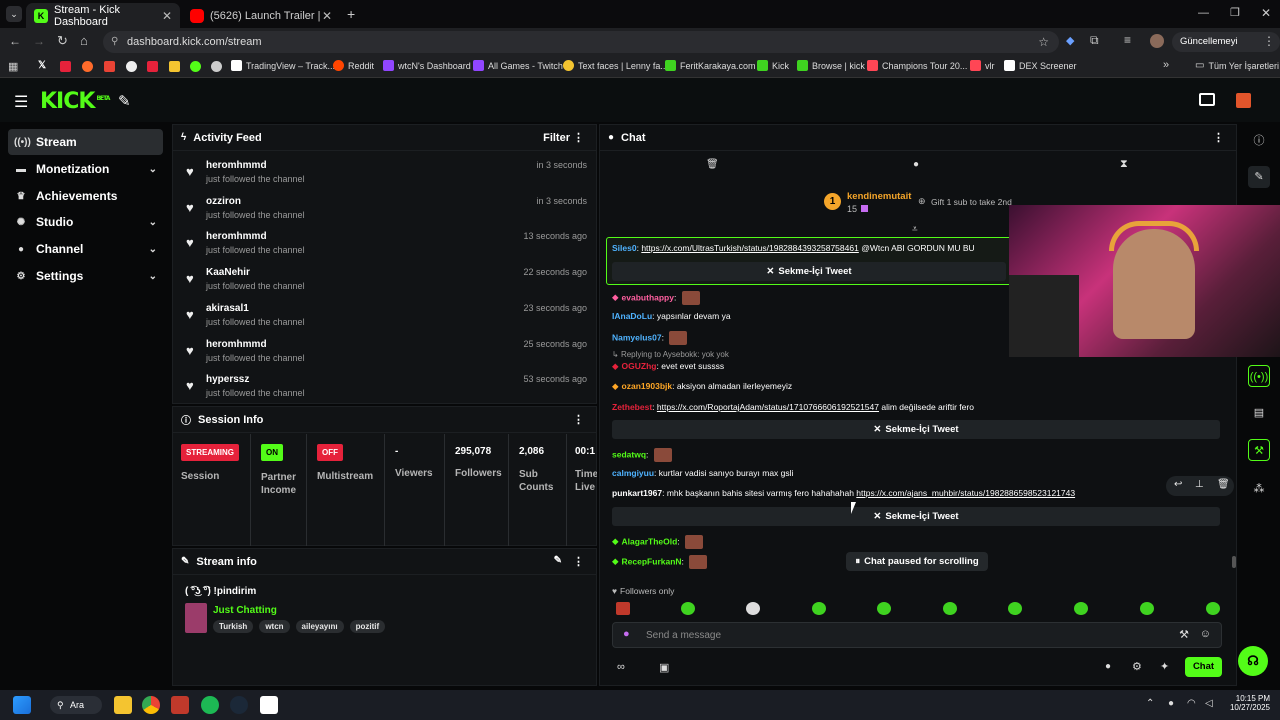  I want to click on tag: Turkish, so click(233, 626).